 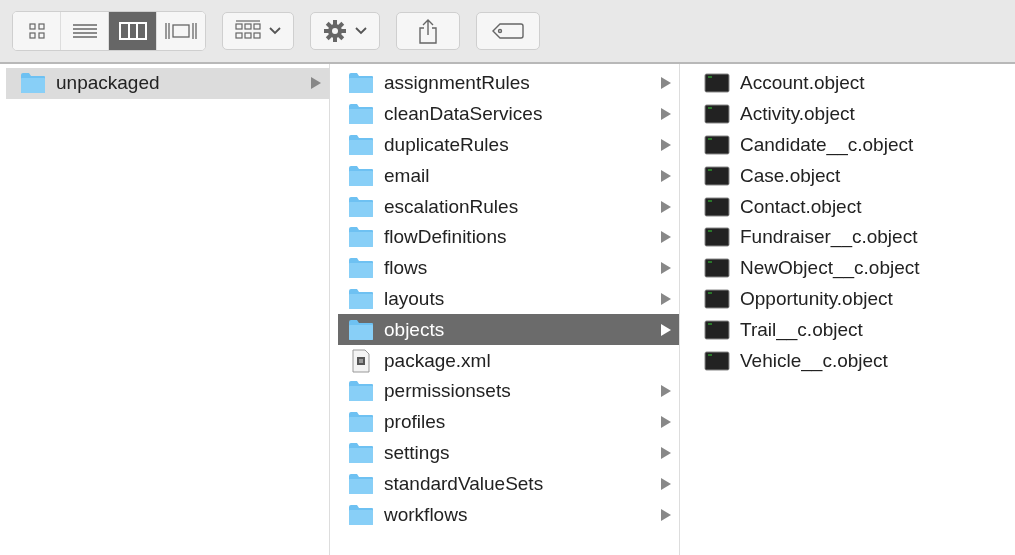 What do you see at coordinates (167, 83) in the screenshot?
I see `file-row: unpackaged` at bounding box center [167, 83].